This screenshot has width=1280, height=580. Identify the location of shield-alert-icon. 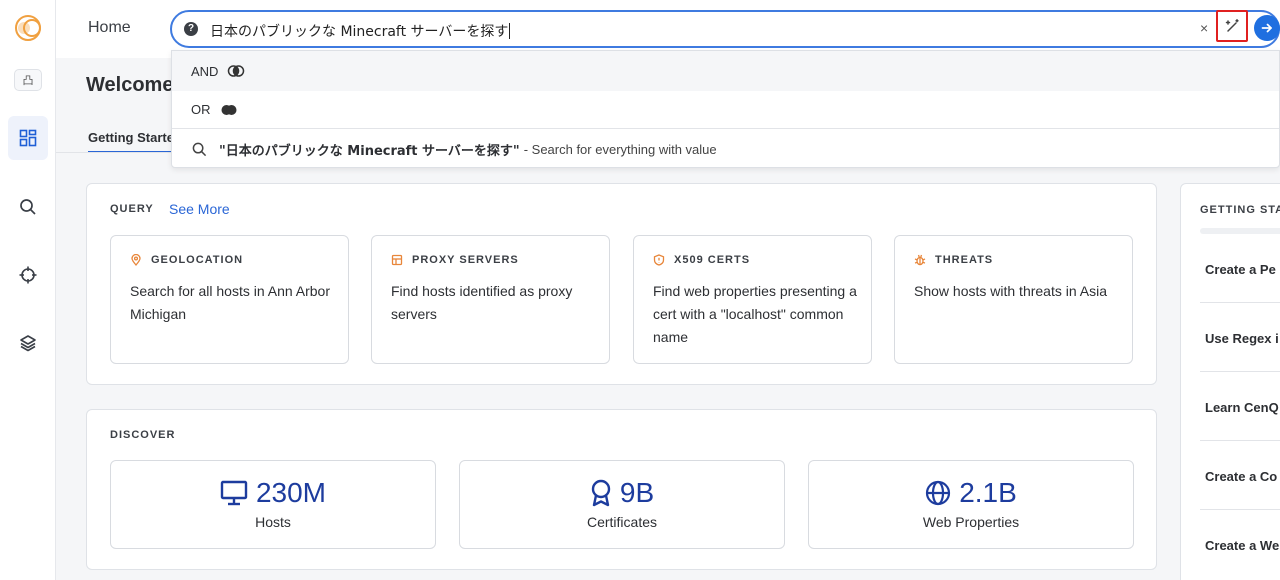
(659, 260).